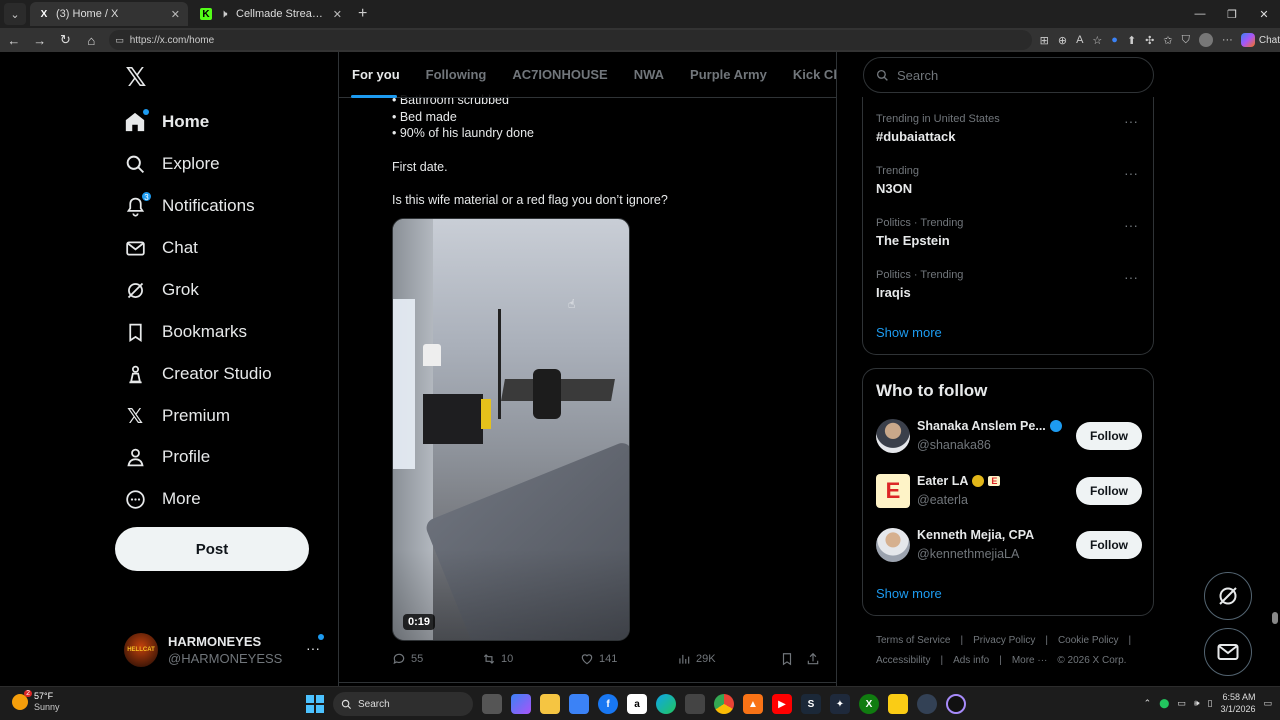 The height and width of the screenshot is (720, 1280). I want to click on tab-ac7ionhouse: AC7IONHOUSE, so click(559, 75).